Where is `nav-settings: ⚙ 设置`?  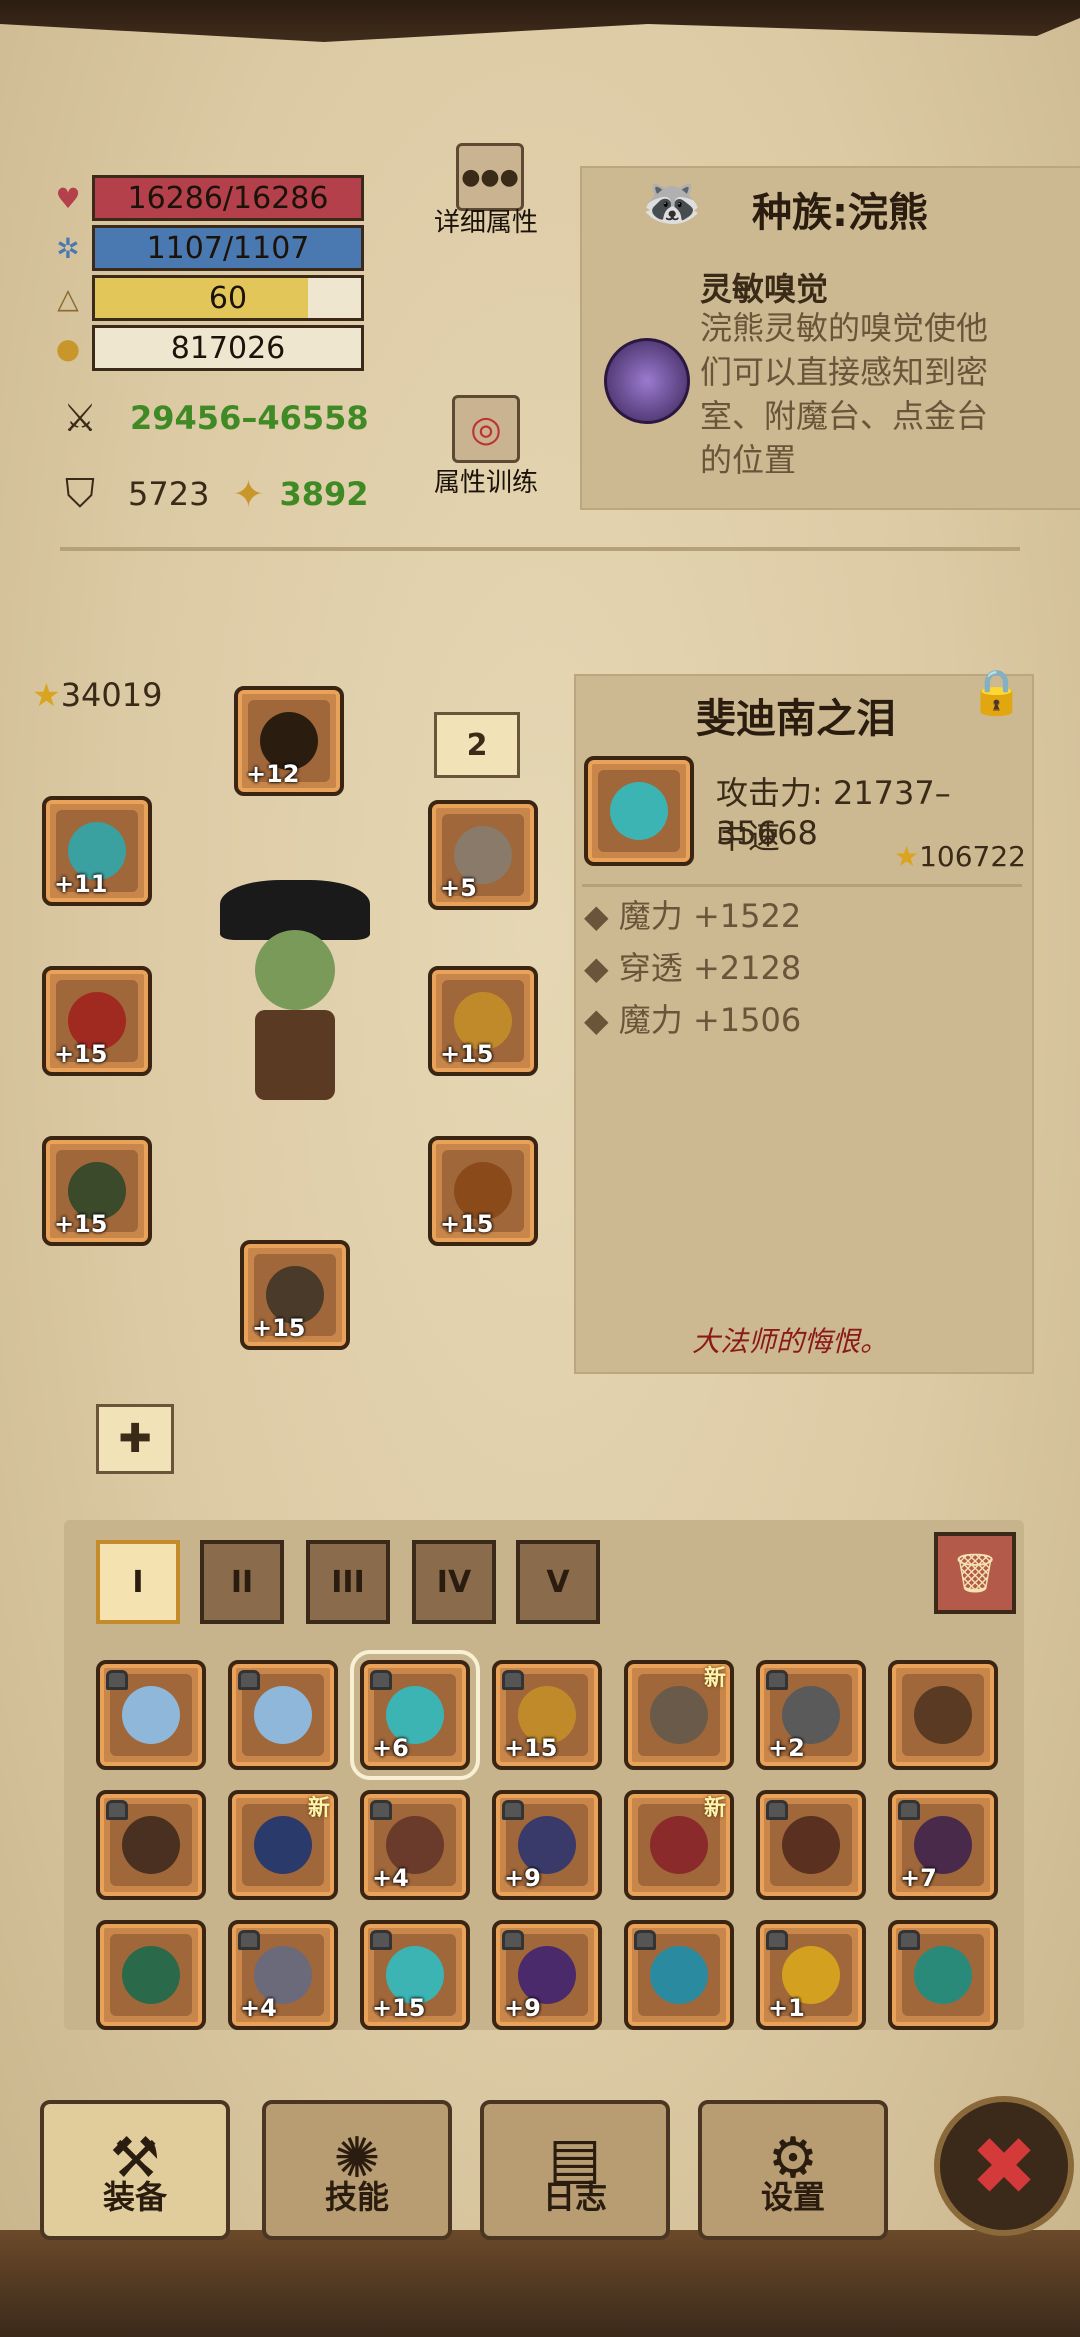 nav-settings: ⚙ 设置 is located at coordinates (793, 2170).